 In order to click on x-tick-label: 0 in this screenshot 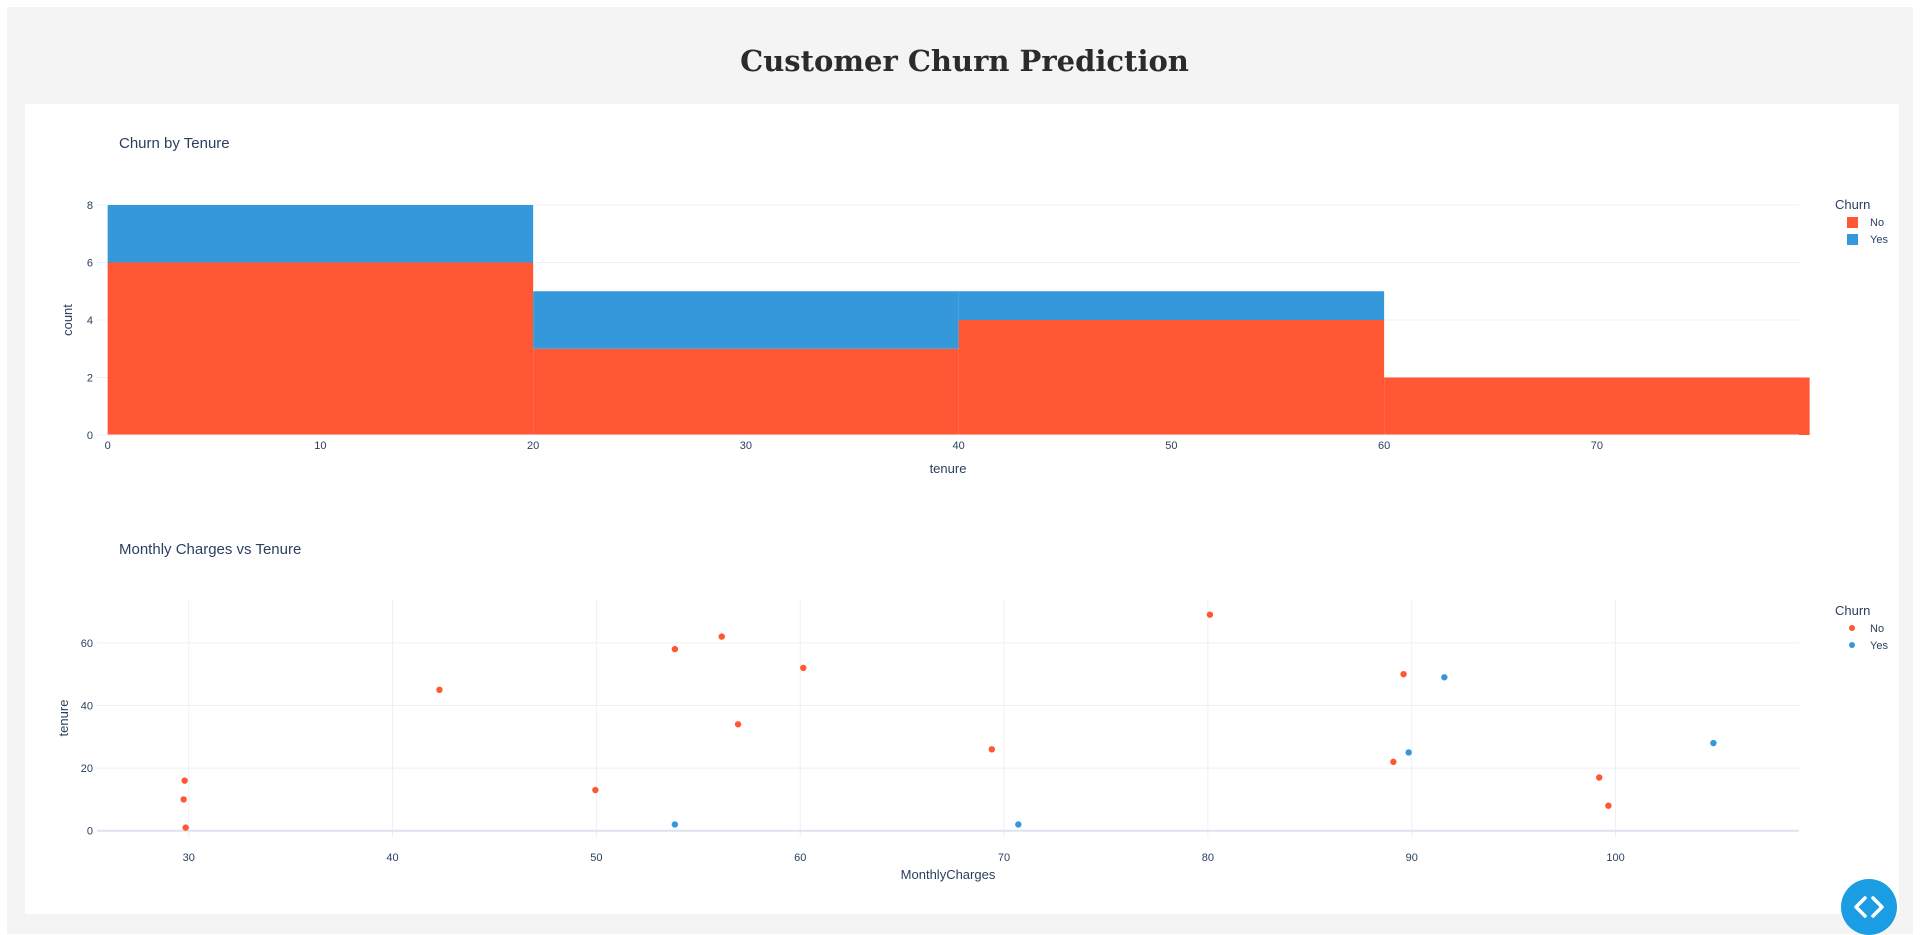, I will do `click(108, 446)`.